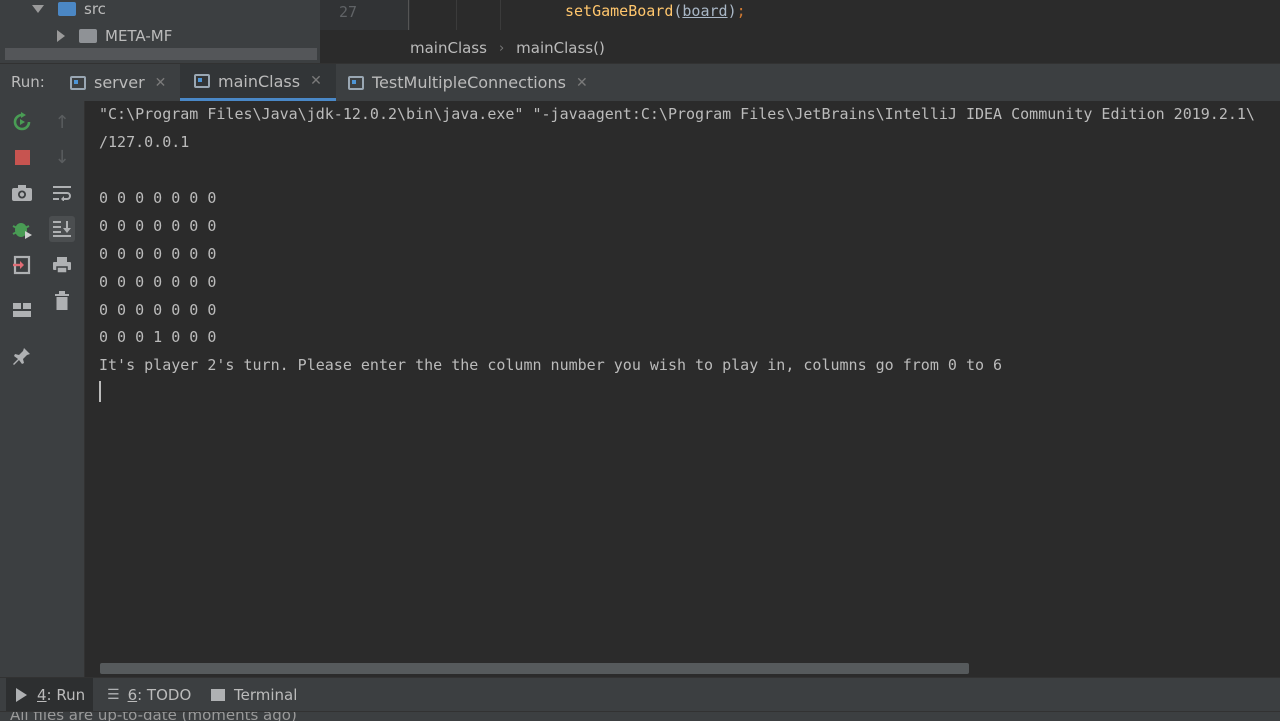 The height and width of the screenshot is (721, 1280). What do you see at coordinates (113, 695) in the screenshot?
I see `list-icon: ☰` at bounding box center [113, 695].